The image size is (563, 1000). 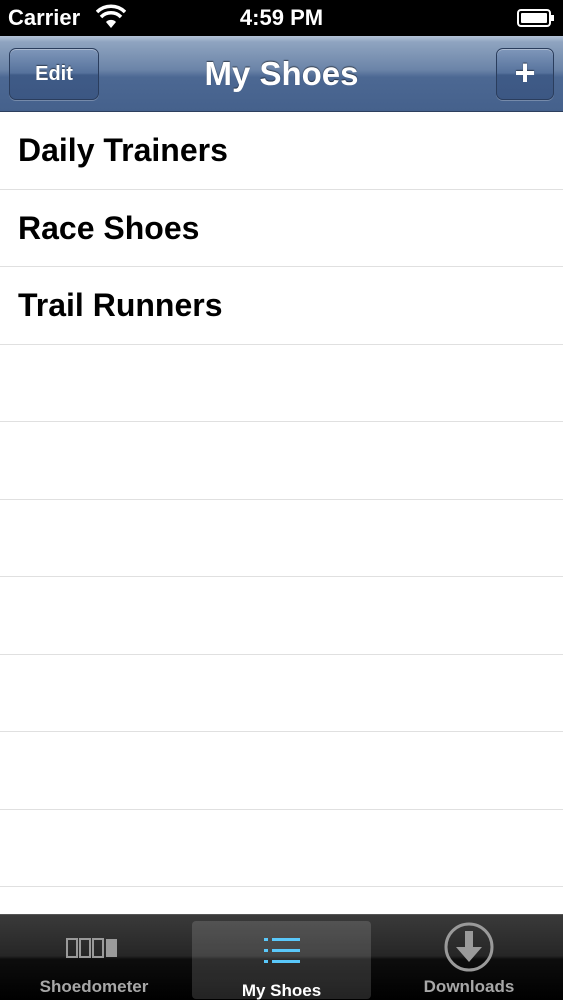 I want to click on tab-my-shoes: My Shoes, so click(x=281, y=960).